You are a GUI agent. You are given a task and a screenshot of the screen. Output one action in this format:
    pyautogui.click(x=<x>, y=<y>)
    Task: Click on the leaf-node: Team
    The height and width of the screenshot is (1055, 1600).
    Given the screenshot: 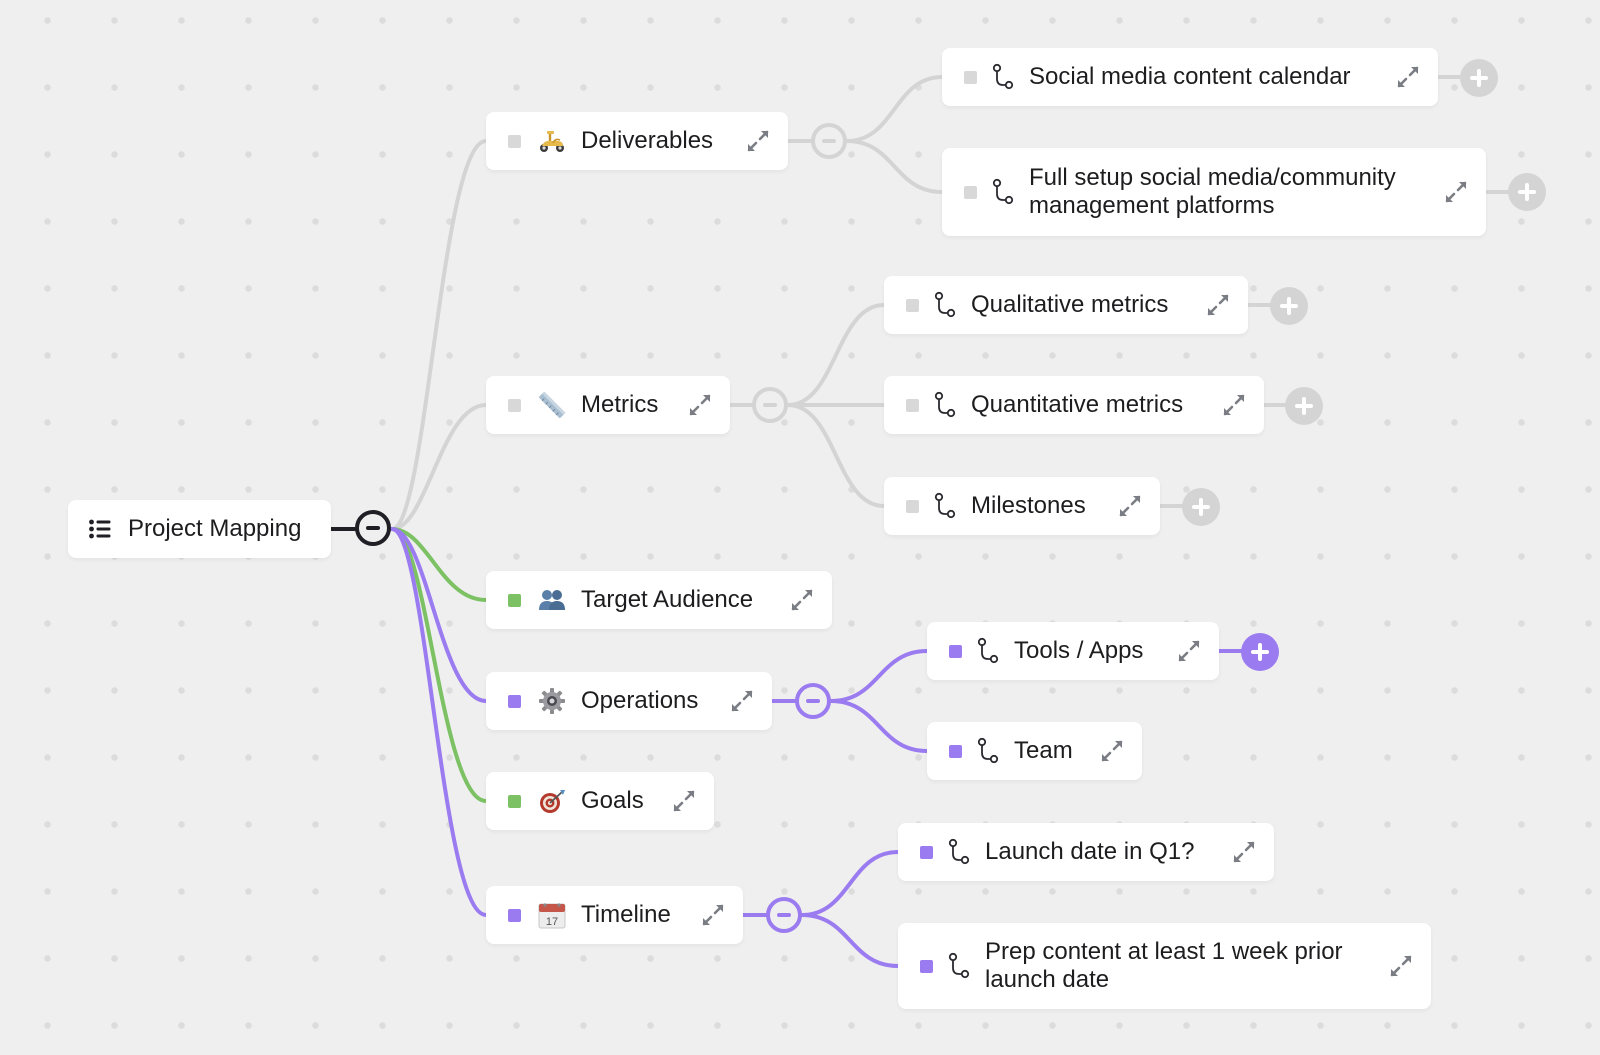 What is the action you would take?
    pyautogui.click(x=1034, y=751)
    